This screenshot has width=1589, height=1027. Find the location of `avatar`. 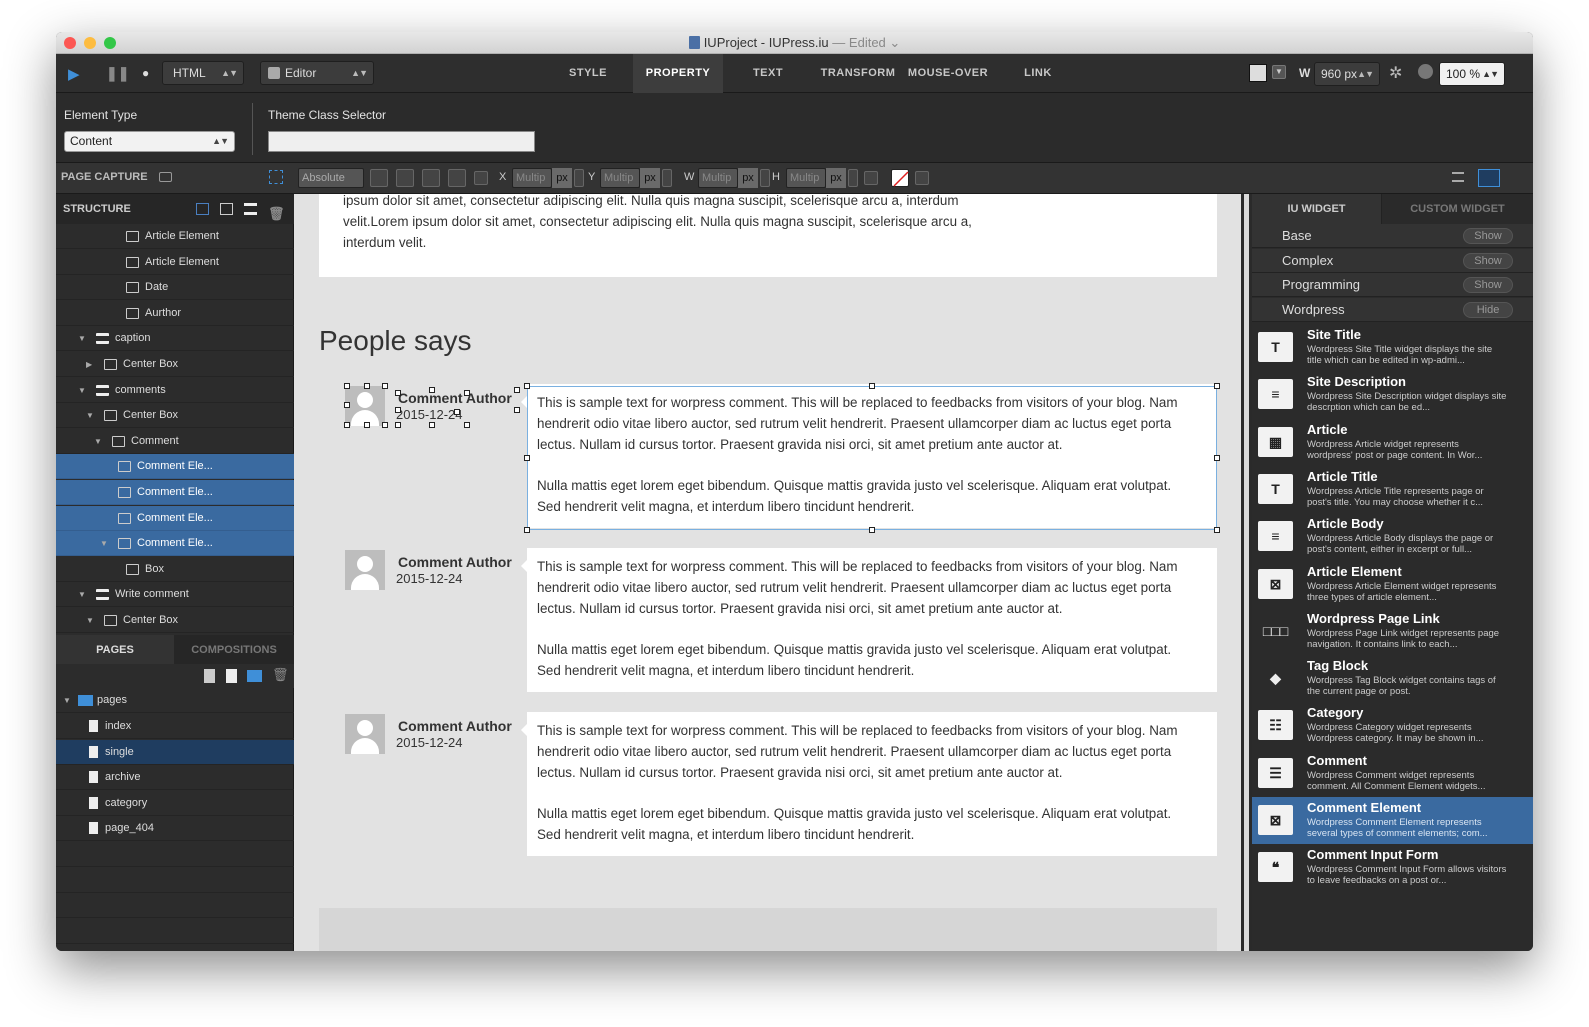

avatar is located at coordinates (365, 570).